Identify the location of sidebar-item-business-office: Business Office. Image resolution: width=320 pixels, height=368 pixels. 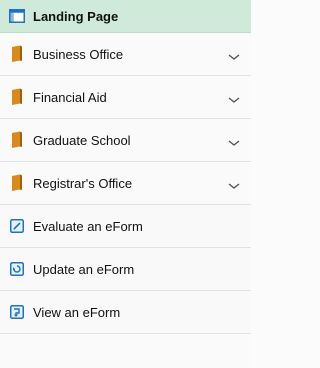
(125, 54).